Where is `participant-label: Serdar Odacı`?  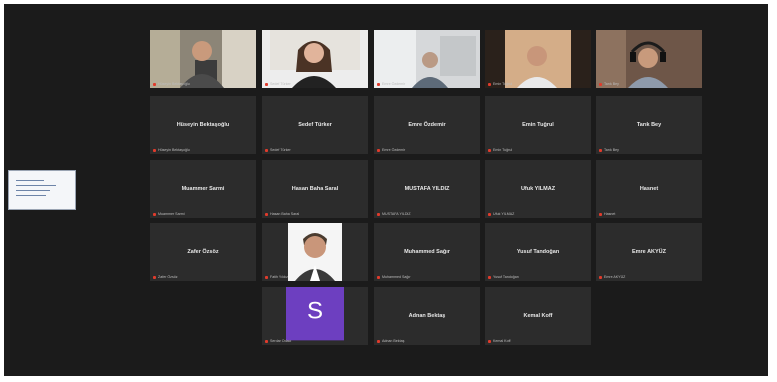 participant-label: Serdar Odacı is located at coordinates (278, 341).